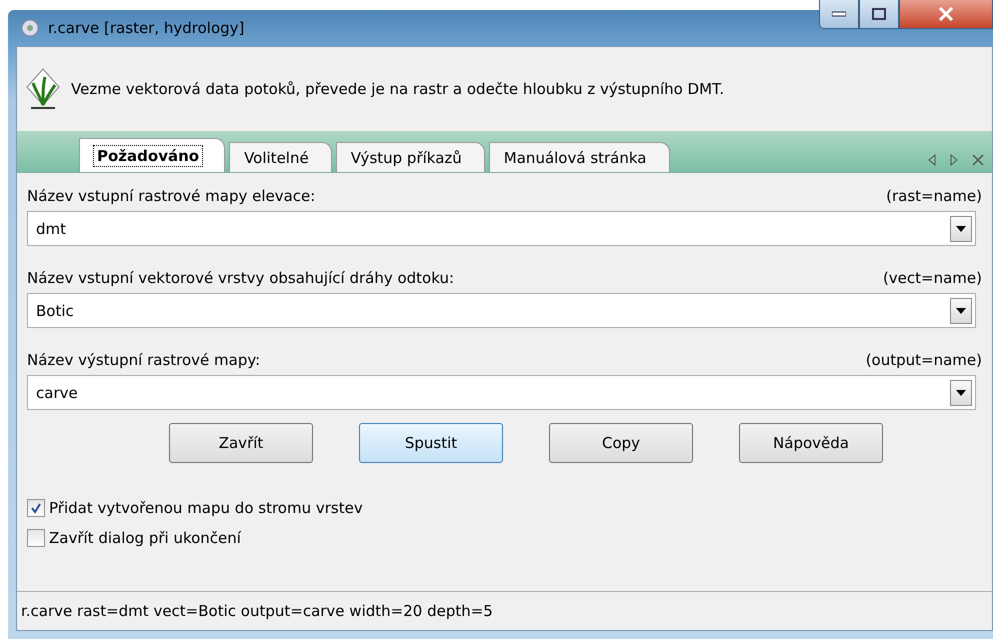  What do you see at coordinates (934, 196) in the screenshot?
I see `parameter-name: (rast=name)` at bounding box center [934, 196].